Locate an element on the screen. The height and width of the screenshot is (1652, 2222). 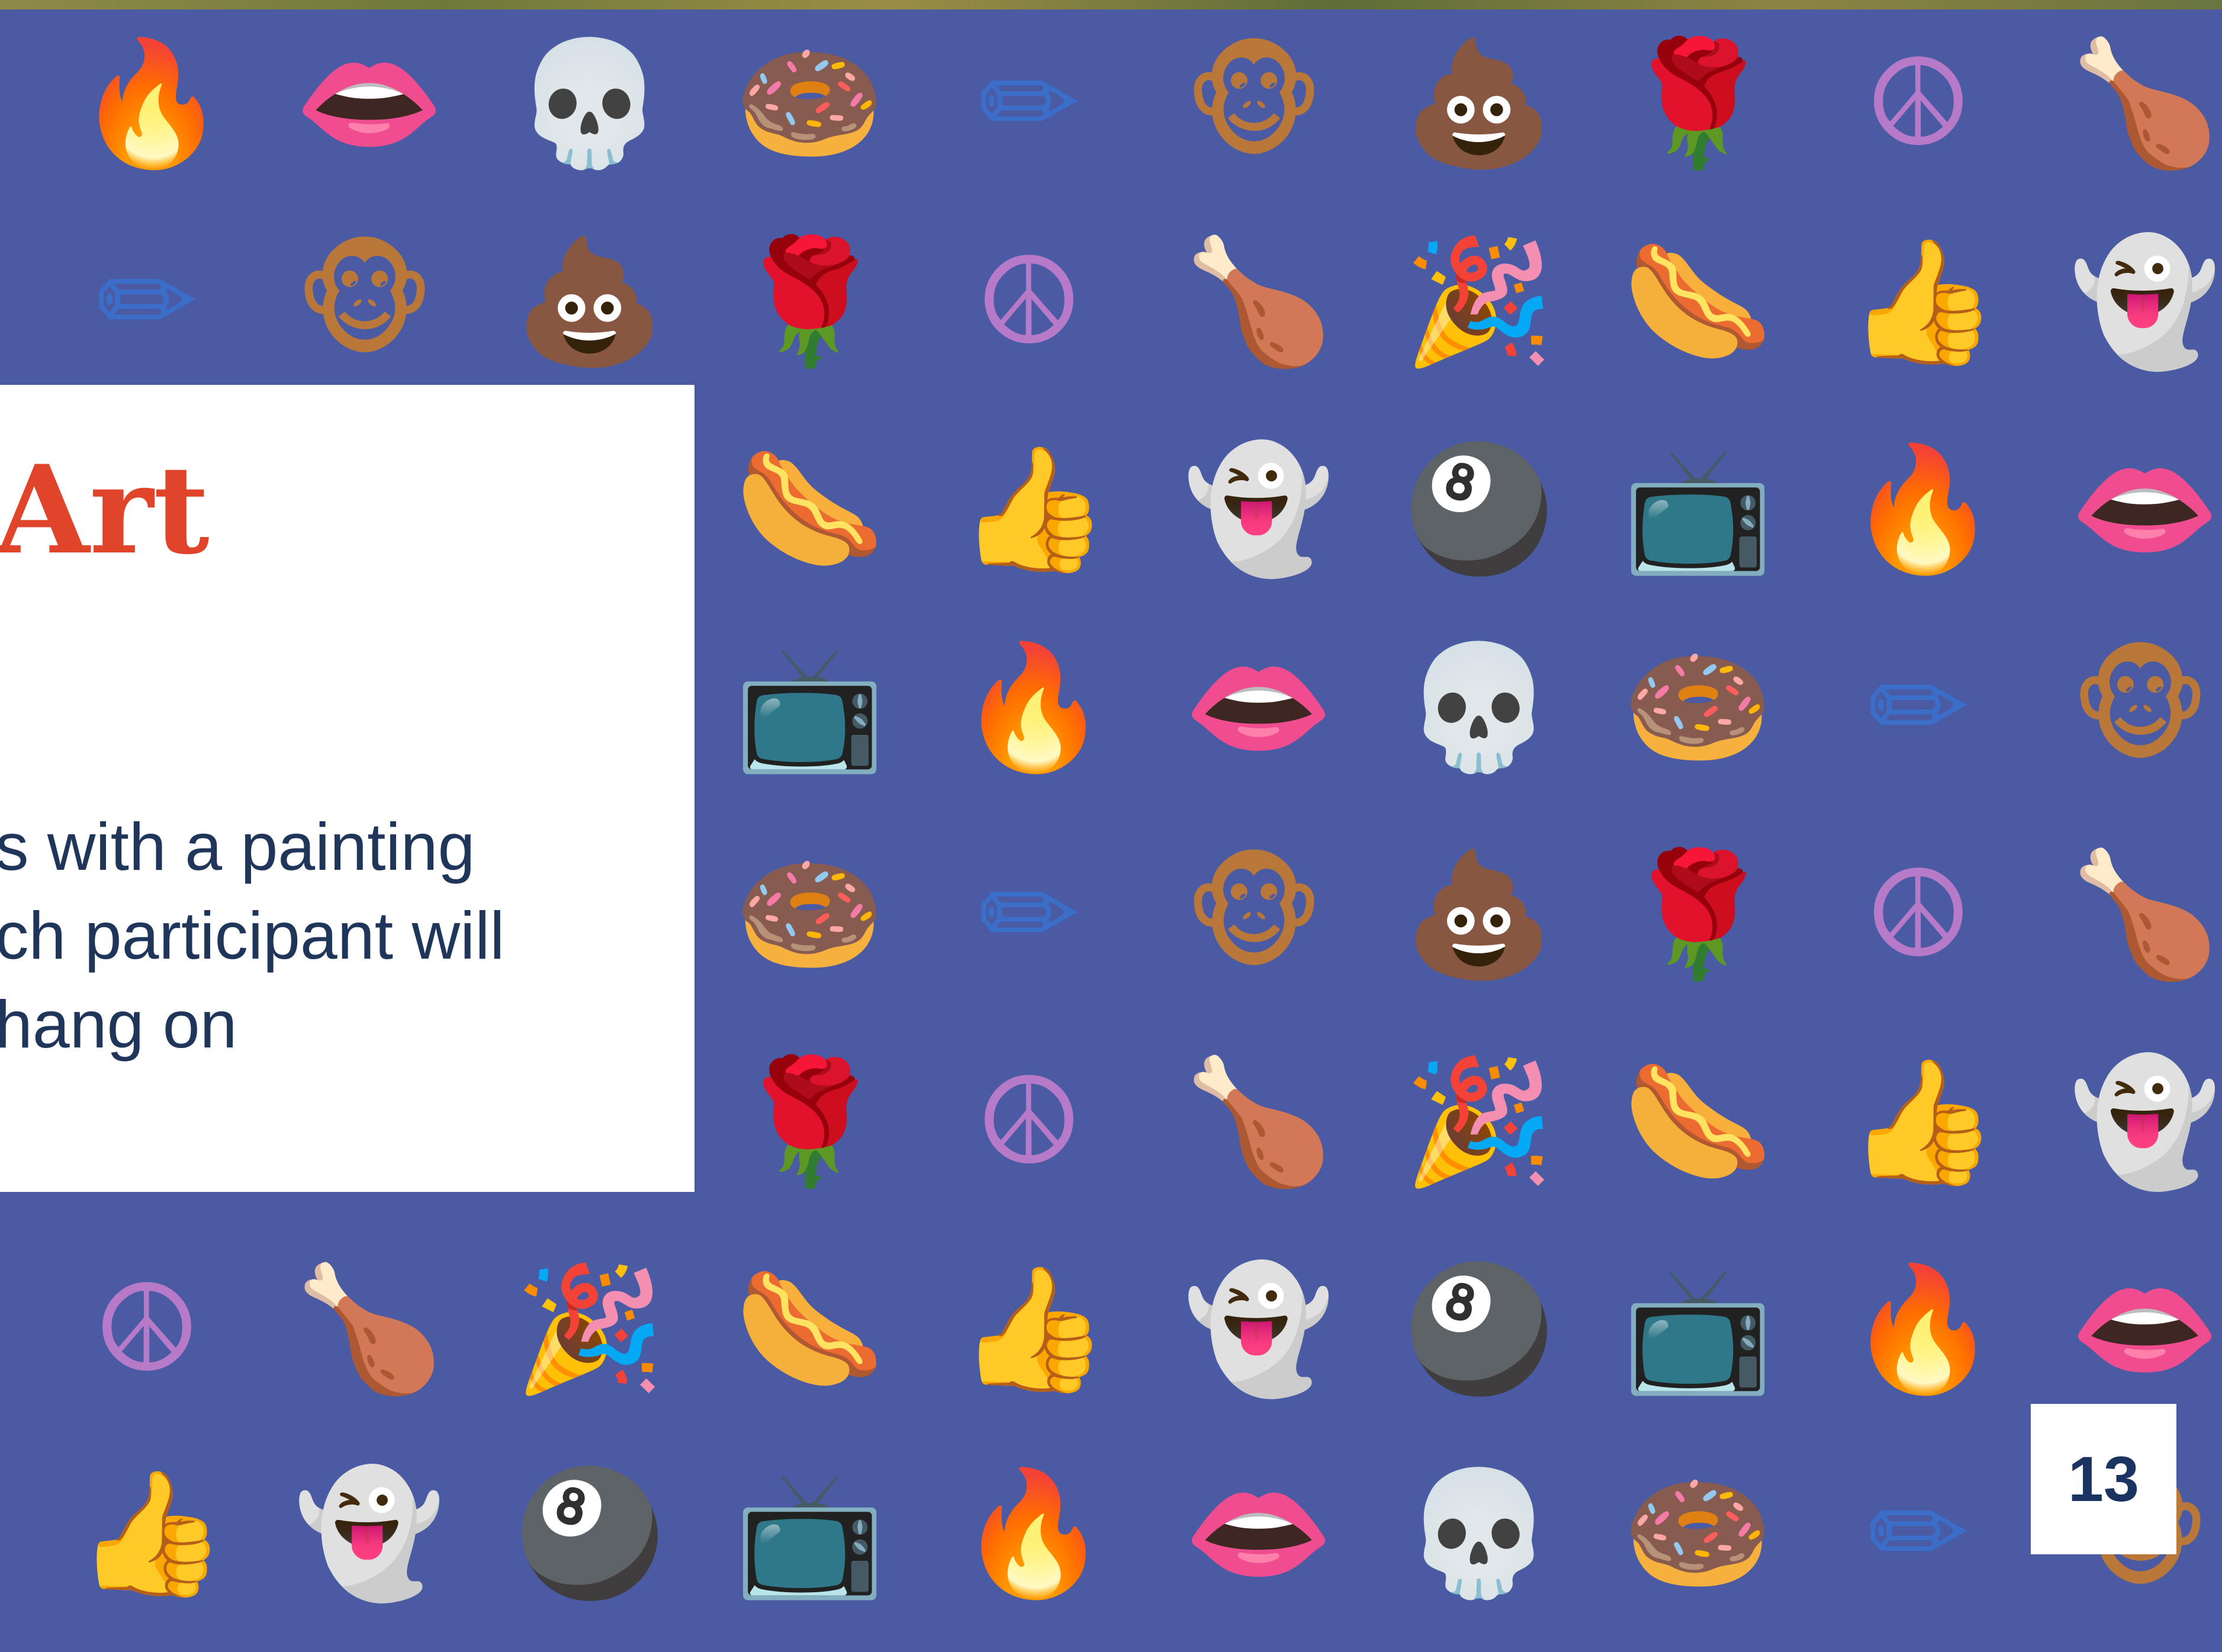
card-body-line-3: hang on is located at coordinates (118, 1024).